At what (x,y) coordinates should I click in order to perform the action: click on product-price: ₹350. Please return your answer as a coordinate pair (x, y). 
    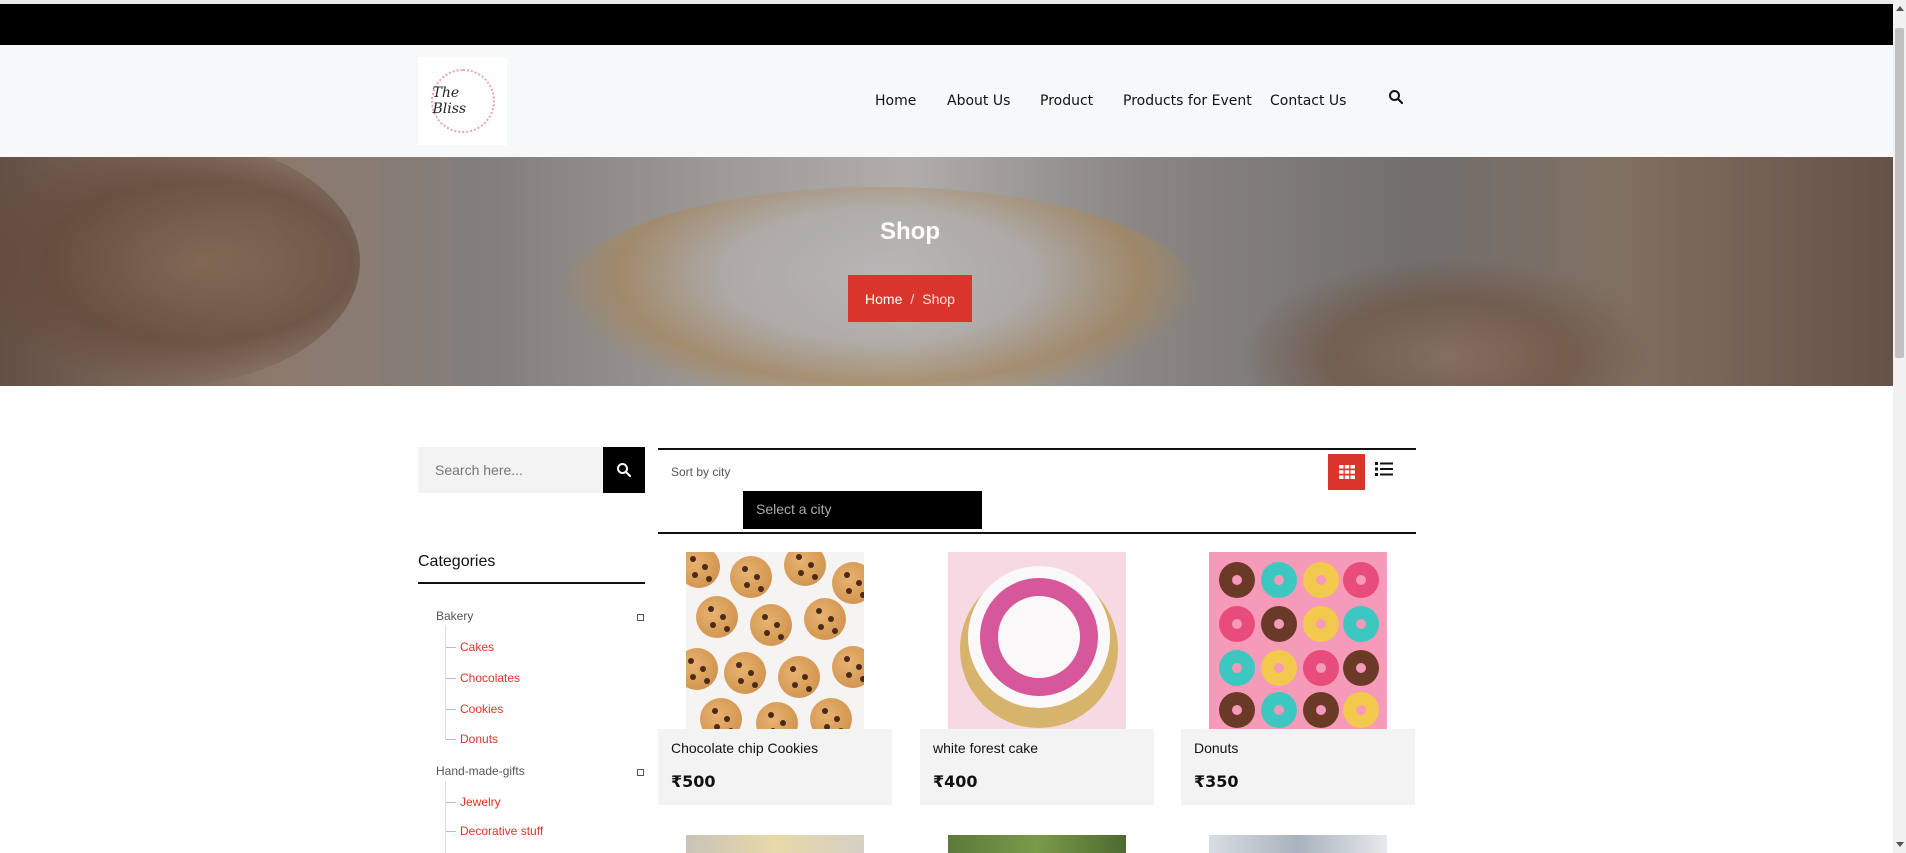
    Looking at the image, I should click on (1216, 781).